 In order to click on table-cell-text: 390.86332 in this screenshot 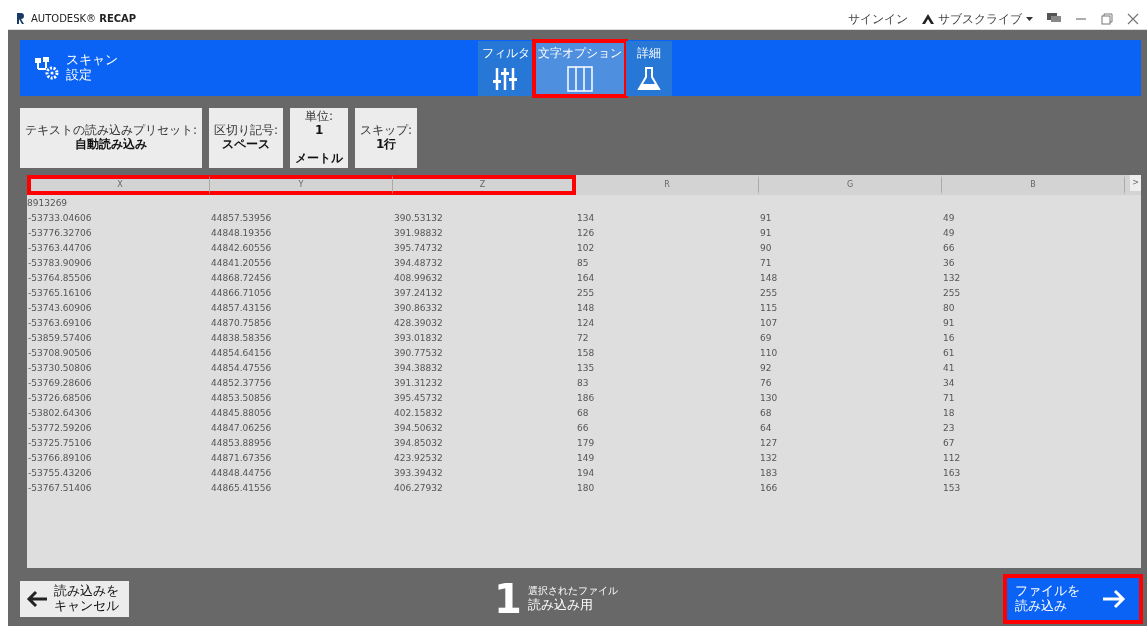, I will do `click(418, 308)`.